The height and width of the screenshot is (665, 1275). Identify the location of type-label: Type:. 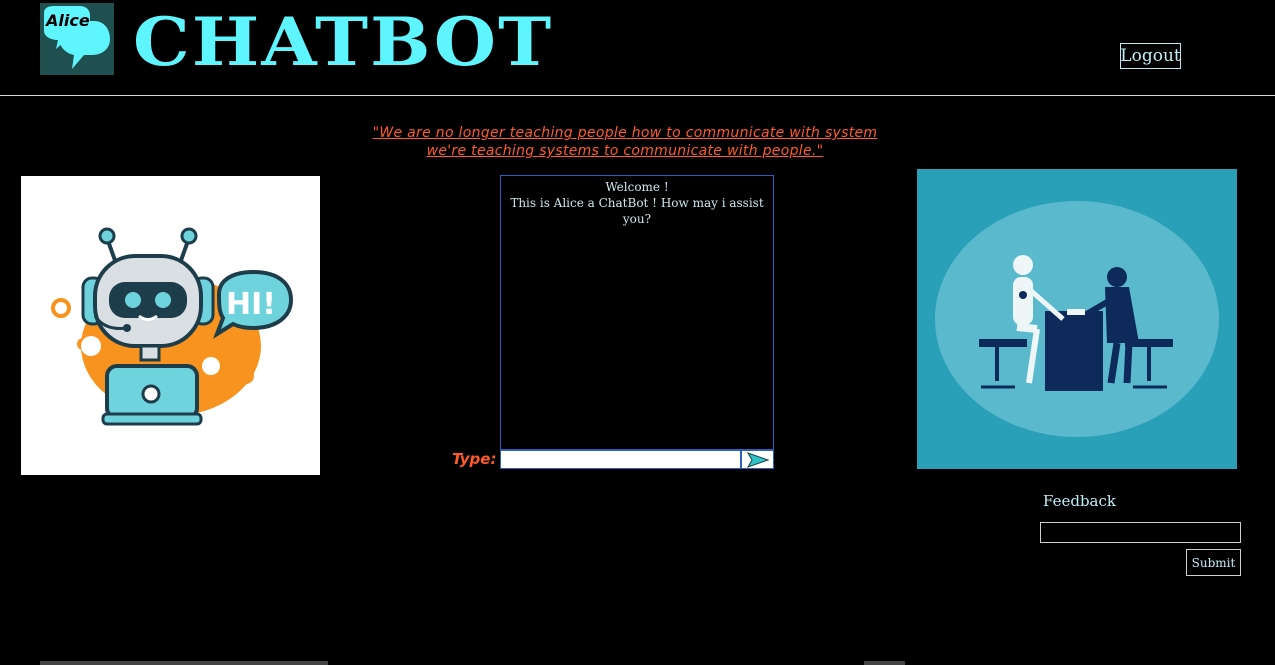
(474, 459).